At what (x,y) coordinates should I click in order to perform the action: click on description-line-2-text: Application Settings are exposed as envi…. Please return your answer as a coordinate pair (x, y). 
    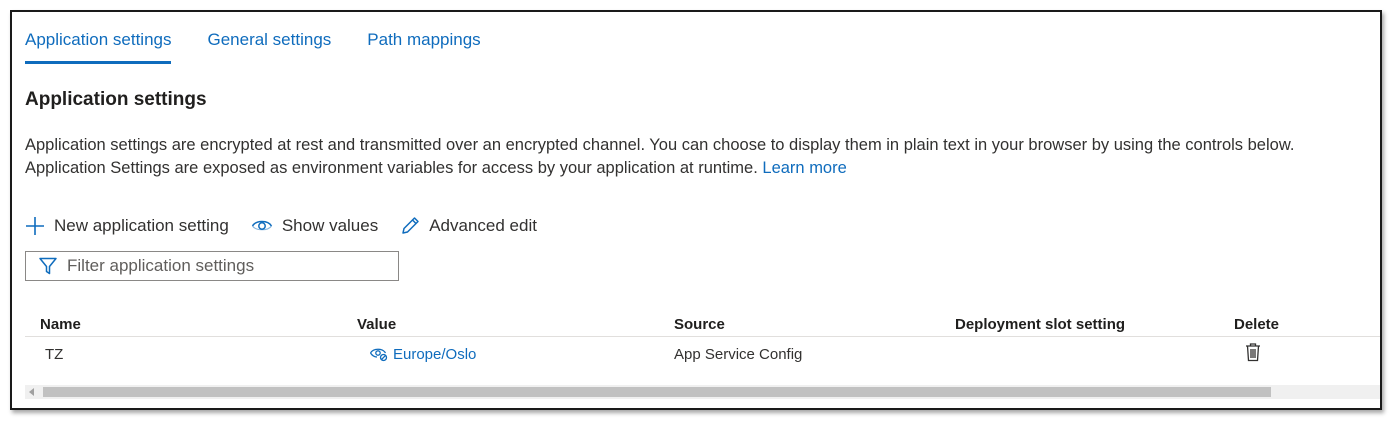
    Looking at the image, I should click on (391, 168).